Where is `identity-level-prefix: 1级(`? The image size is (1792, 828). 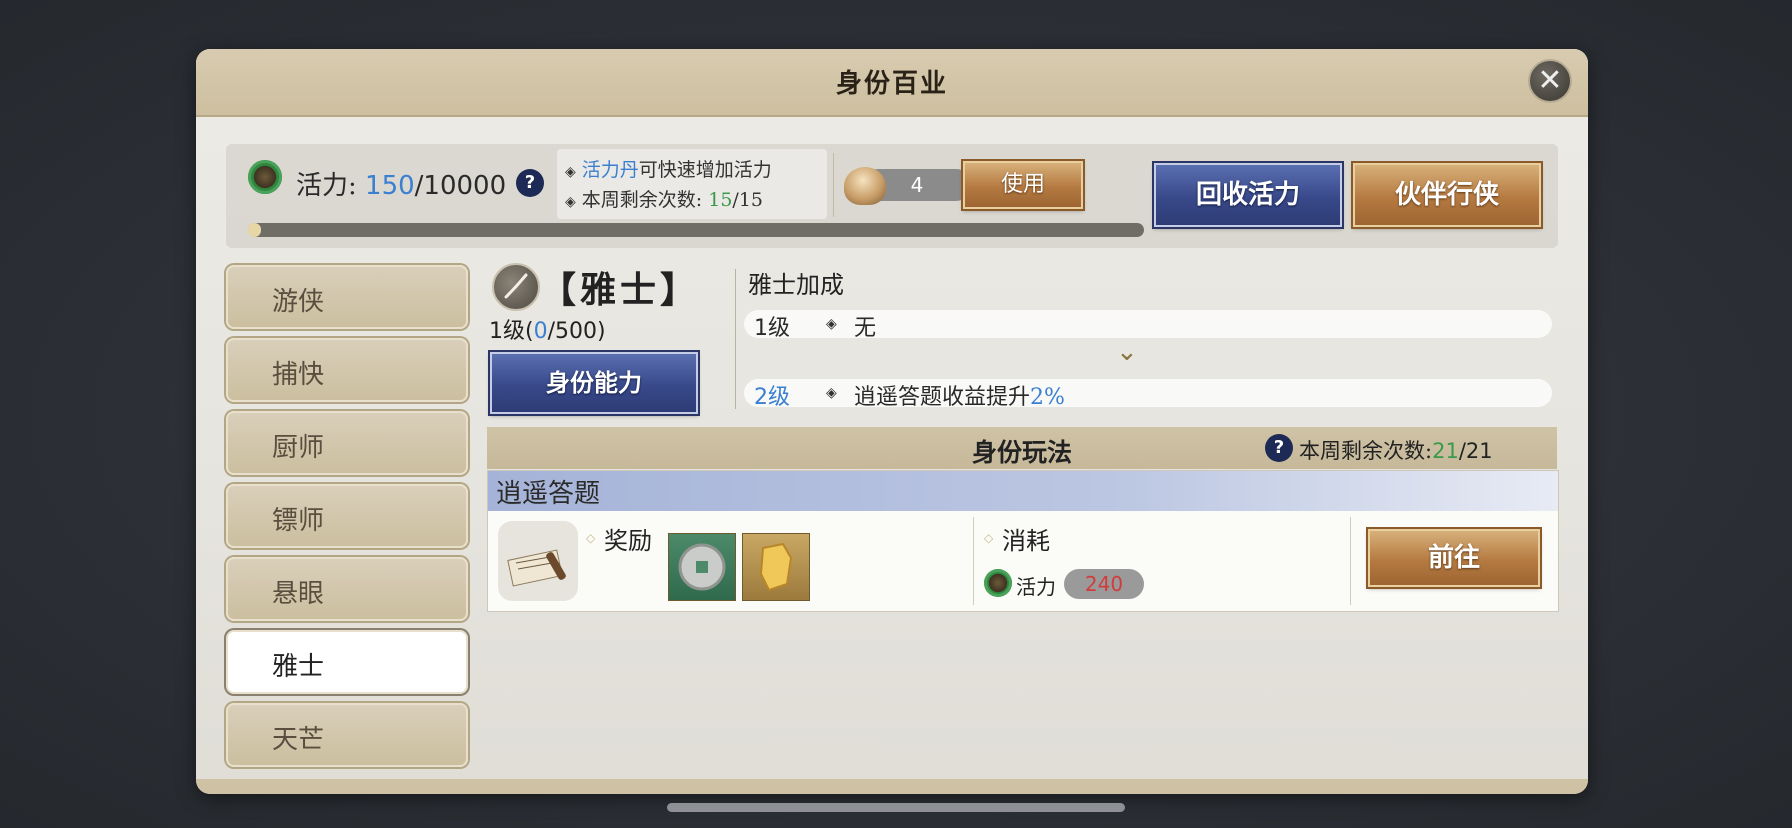 identity-level-prefix: 1级( is located at coordinates (511, 331).